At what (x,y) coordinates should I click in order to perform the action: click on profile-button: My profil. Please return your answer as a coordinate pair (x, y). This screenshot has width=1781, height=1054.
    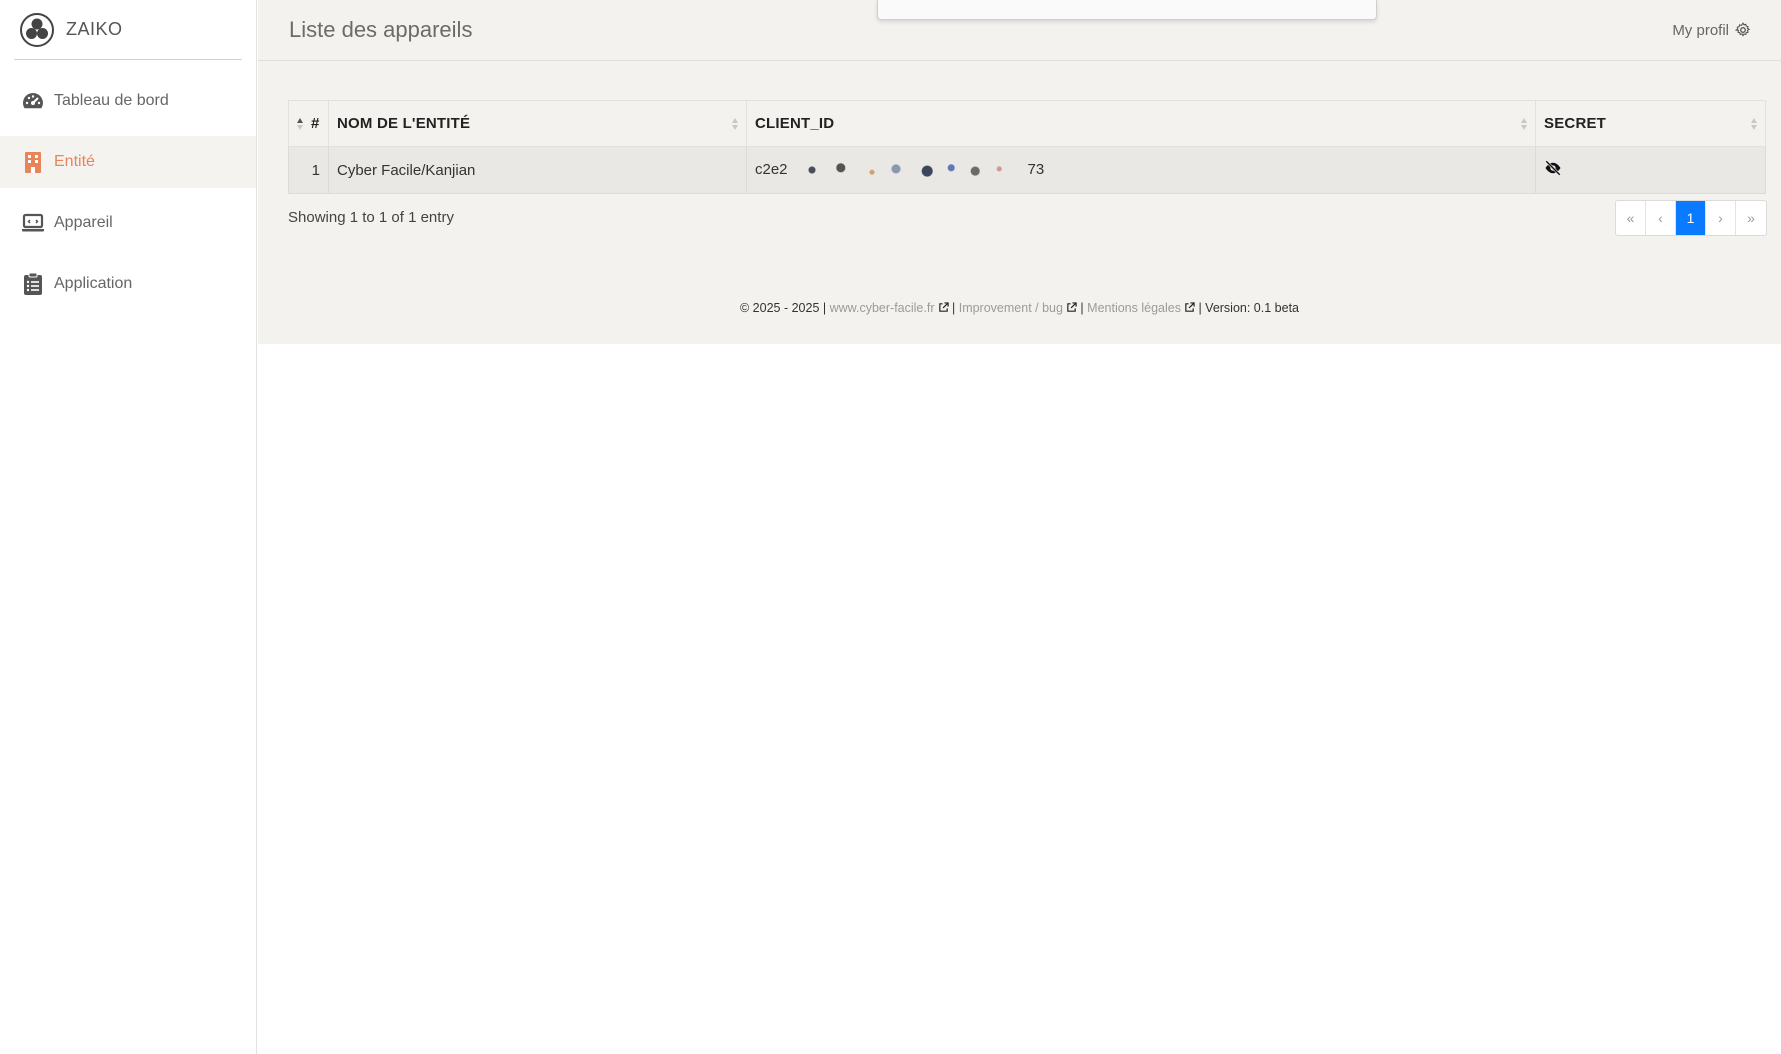
    Looking at the image, I should click on (1711, 30).